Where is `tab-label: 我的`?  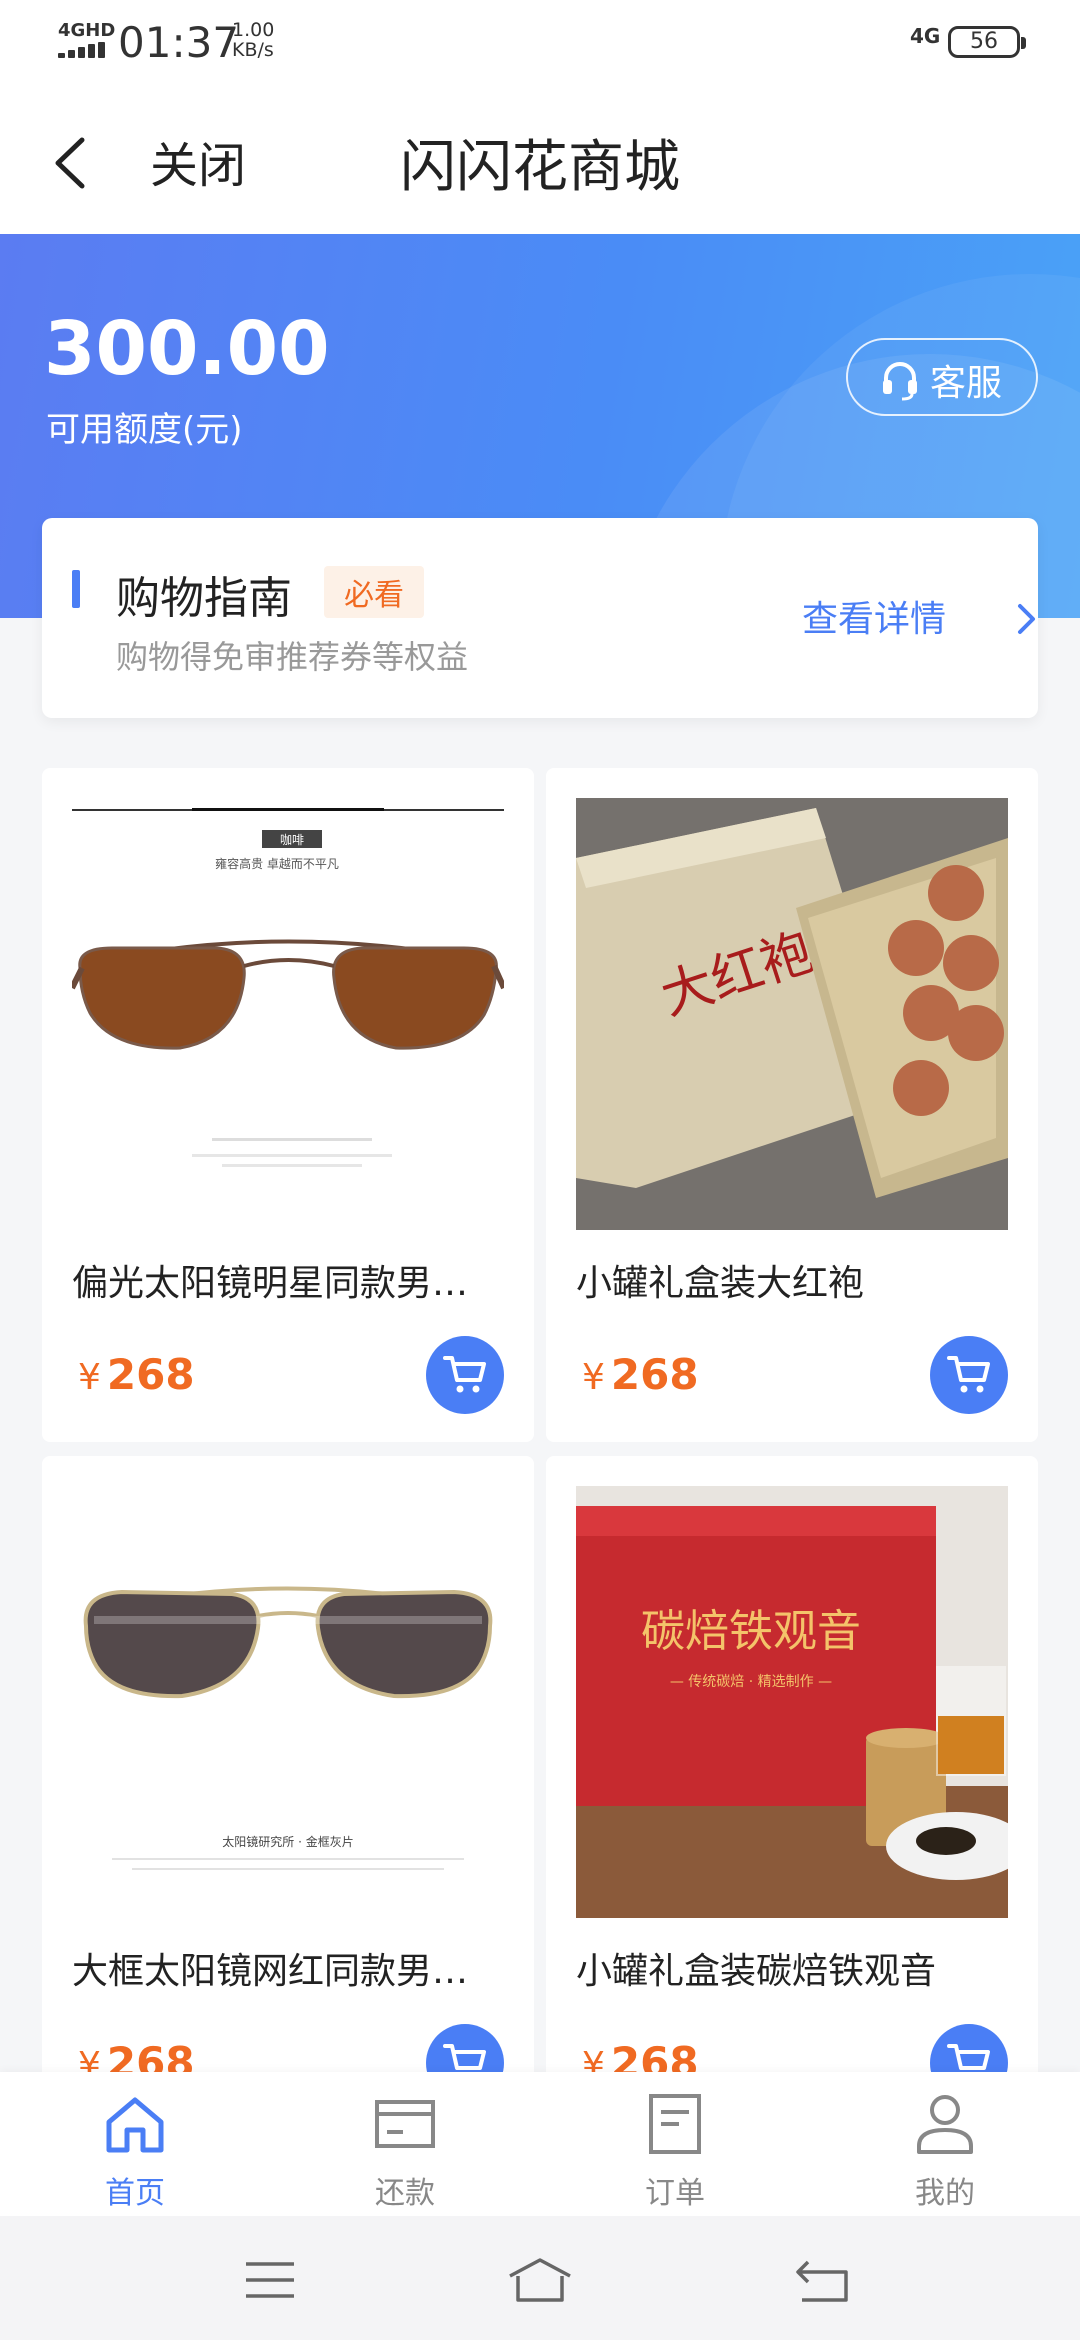 tab-label: 我的 is located at coordinates (945, 2193).